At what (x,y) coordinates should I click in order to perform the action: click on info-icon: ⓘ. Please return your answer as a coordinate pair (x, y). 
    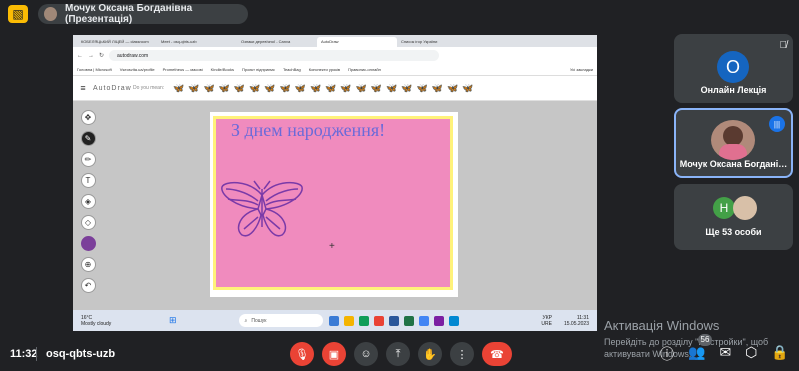
    Looking at the image, I should click on (667, 354).